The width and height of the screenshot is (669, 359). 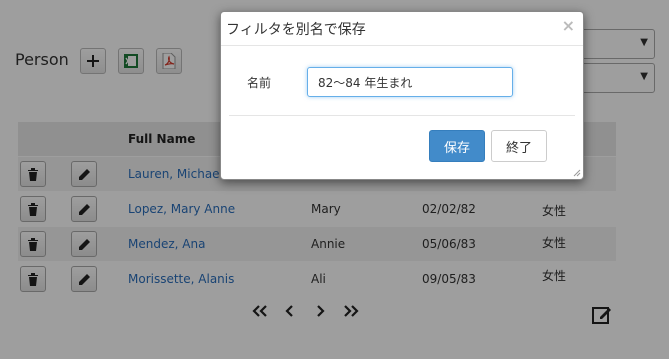 What do you see at coordinates (296, 30) in the screenshot?
I see `dialog-title: フィルタを別名で保存` at bounding box center [296, 30].